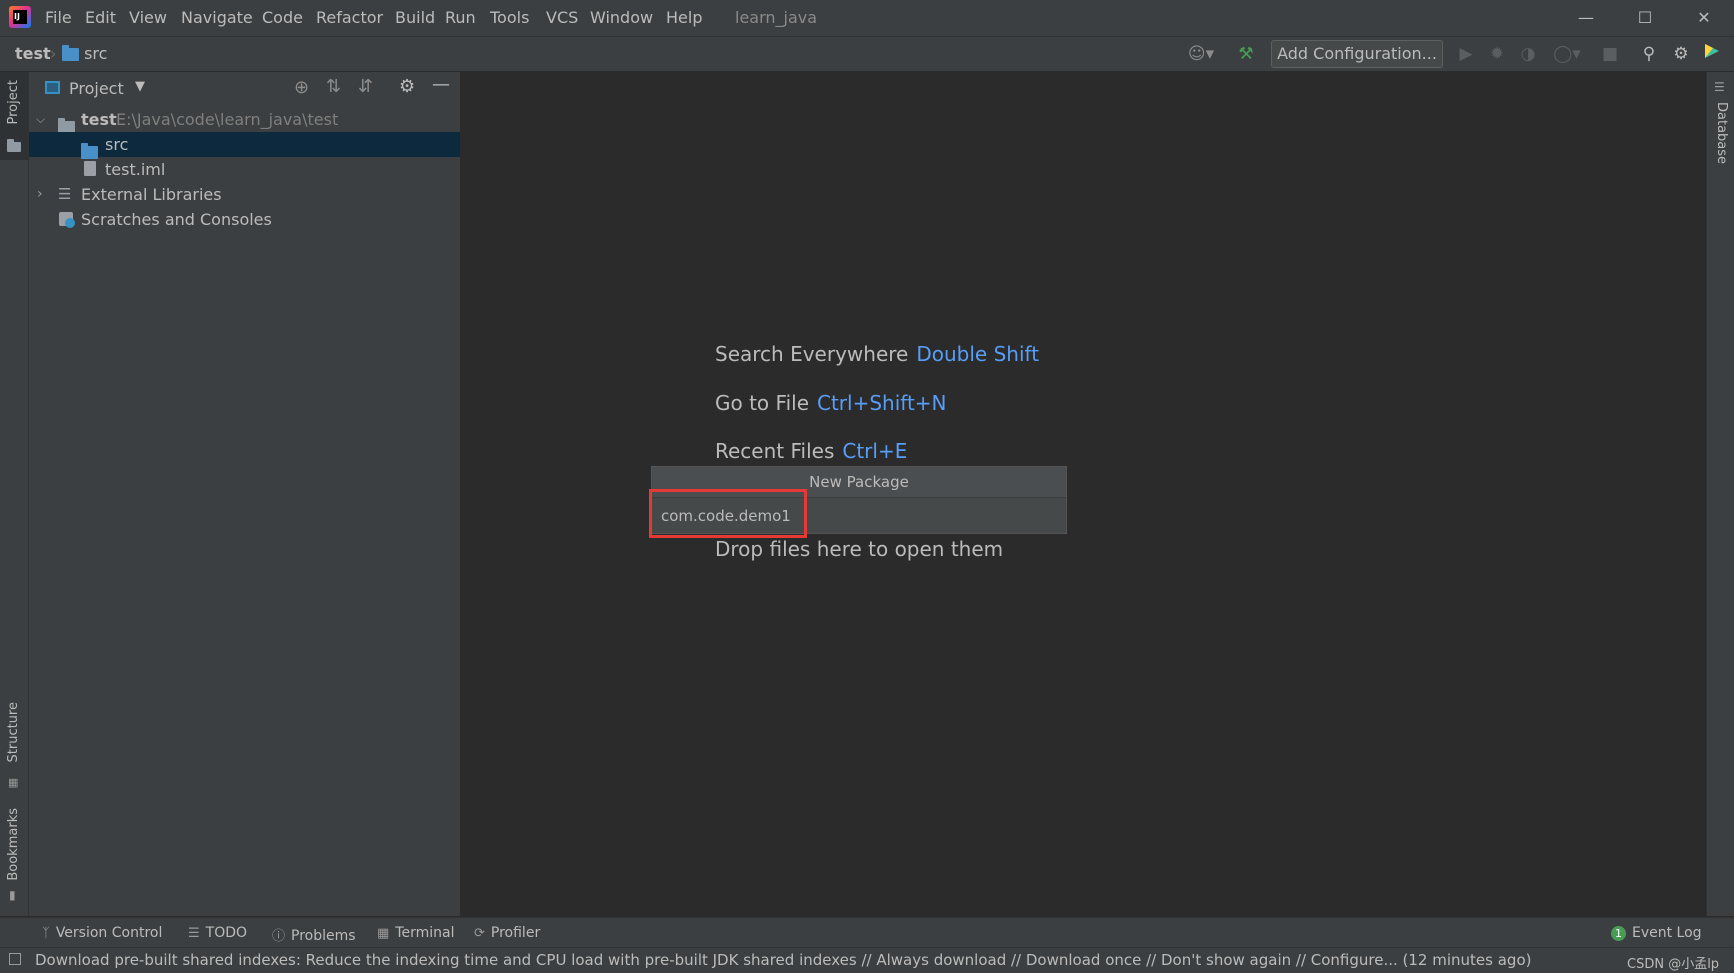  What do you see at coordinates (70, 53) in the screenshot?
I see `folder-icon` at bounding box center [70, 53].